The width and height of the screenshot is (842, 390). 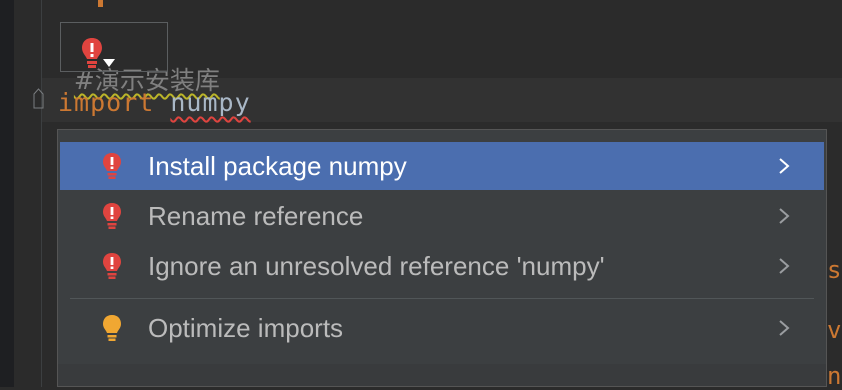 What do you see at coordinates (834, 270) in the screenshot?
I see `code-fragment-right: s` at bounding box center [834, 270].